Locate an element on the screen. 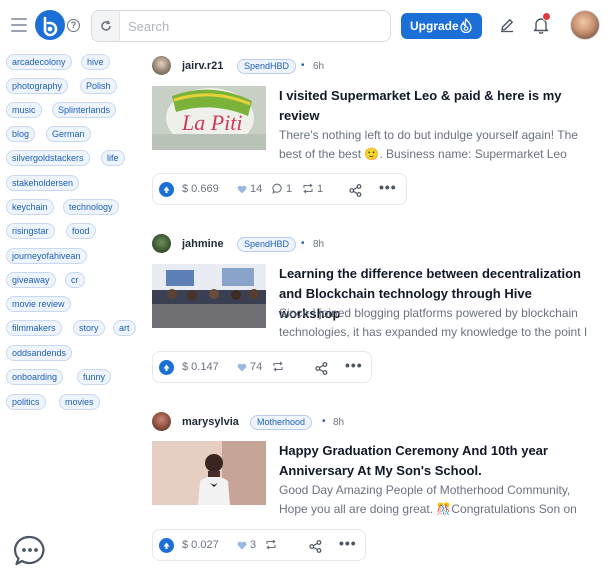 Image resolution: width=610 pixels, height=583 pixels. tag-story: story is located at coordinates (89, 328).